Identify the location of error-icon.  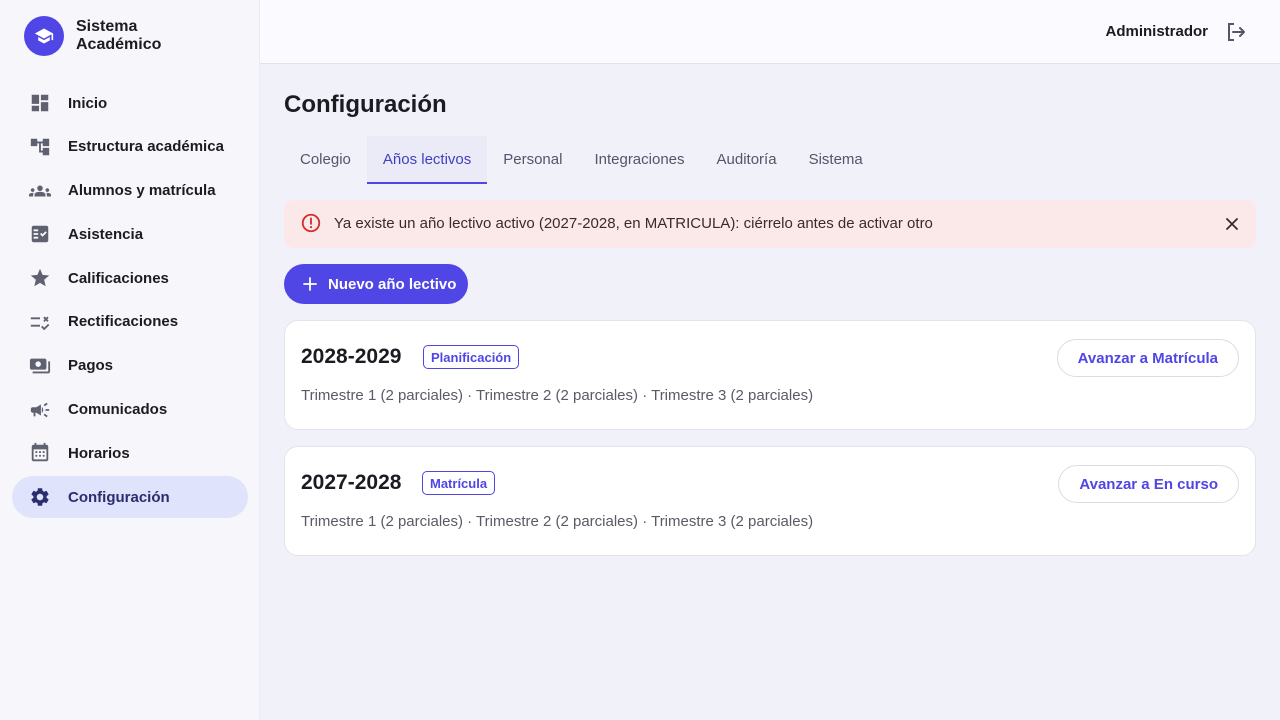
(311, 223).